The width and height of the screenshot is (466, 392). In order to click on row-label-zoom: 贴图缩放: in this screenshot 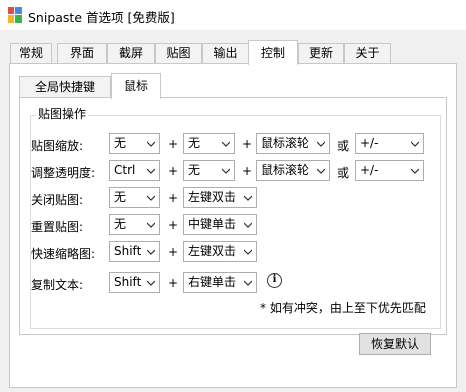, I will do `click(57, 146)`.